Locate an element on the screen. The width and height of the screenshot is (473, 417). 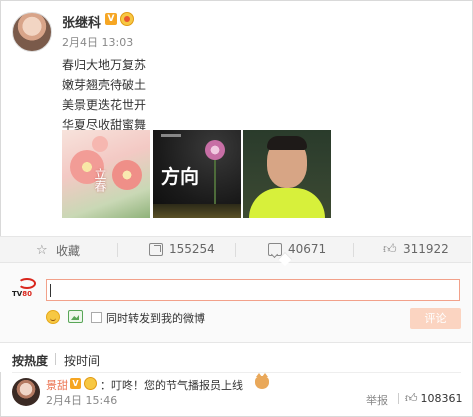
commenter-avatar is located at coordinates (26, 392).